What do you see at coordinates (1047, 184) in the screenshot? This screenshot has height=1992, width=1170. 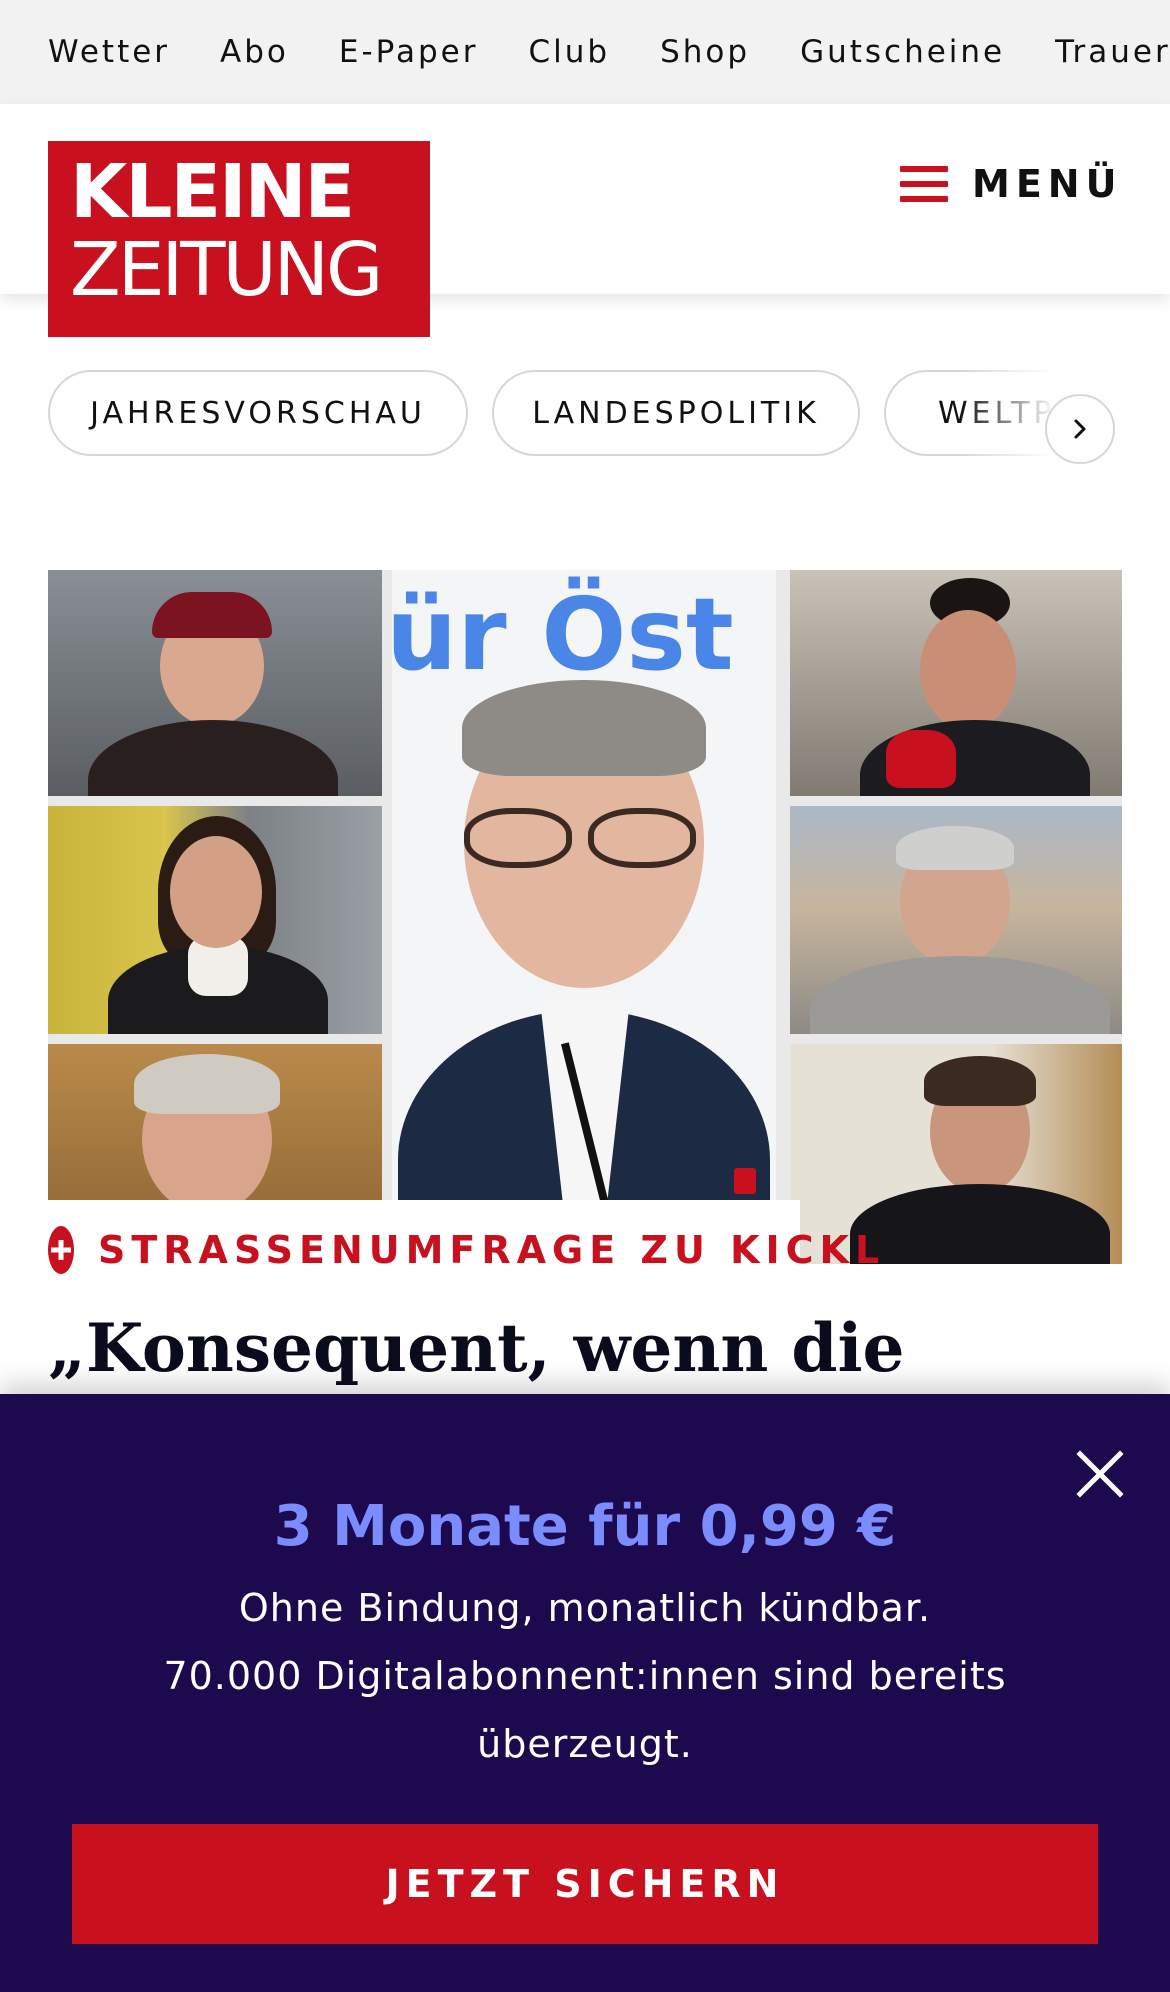 I see `menu-label: MENÜ` at bounding box center [1047, 184].